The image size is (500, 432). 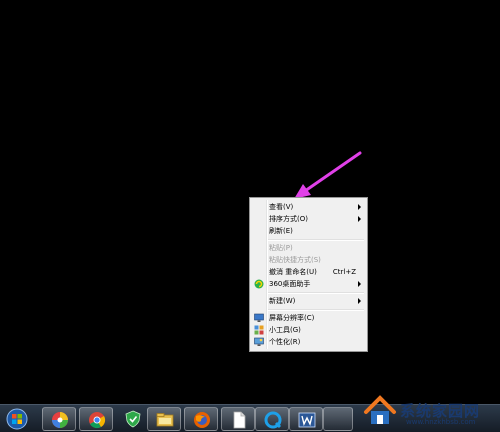 I want to click on 360-assistant-icon, so click(x=259, y=284).